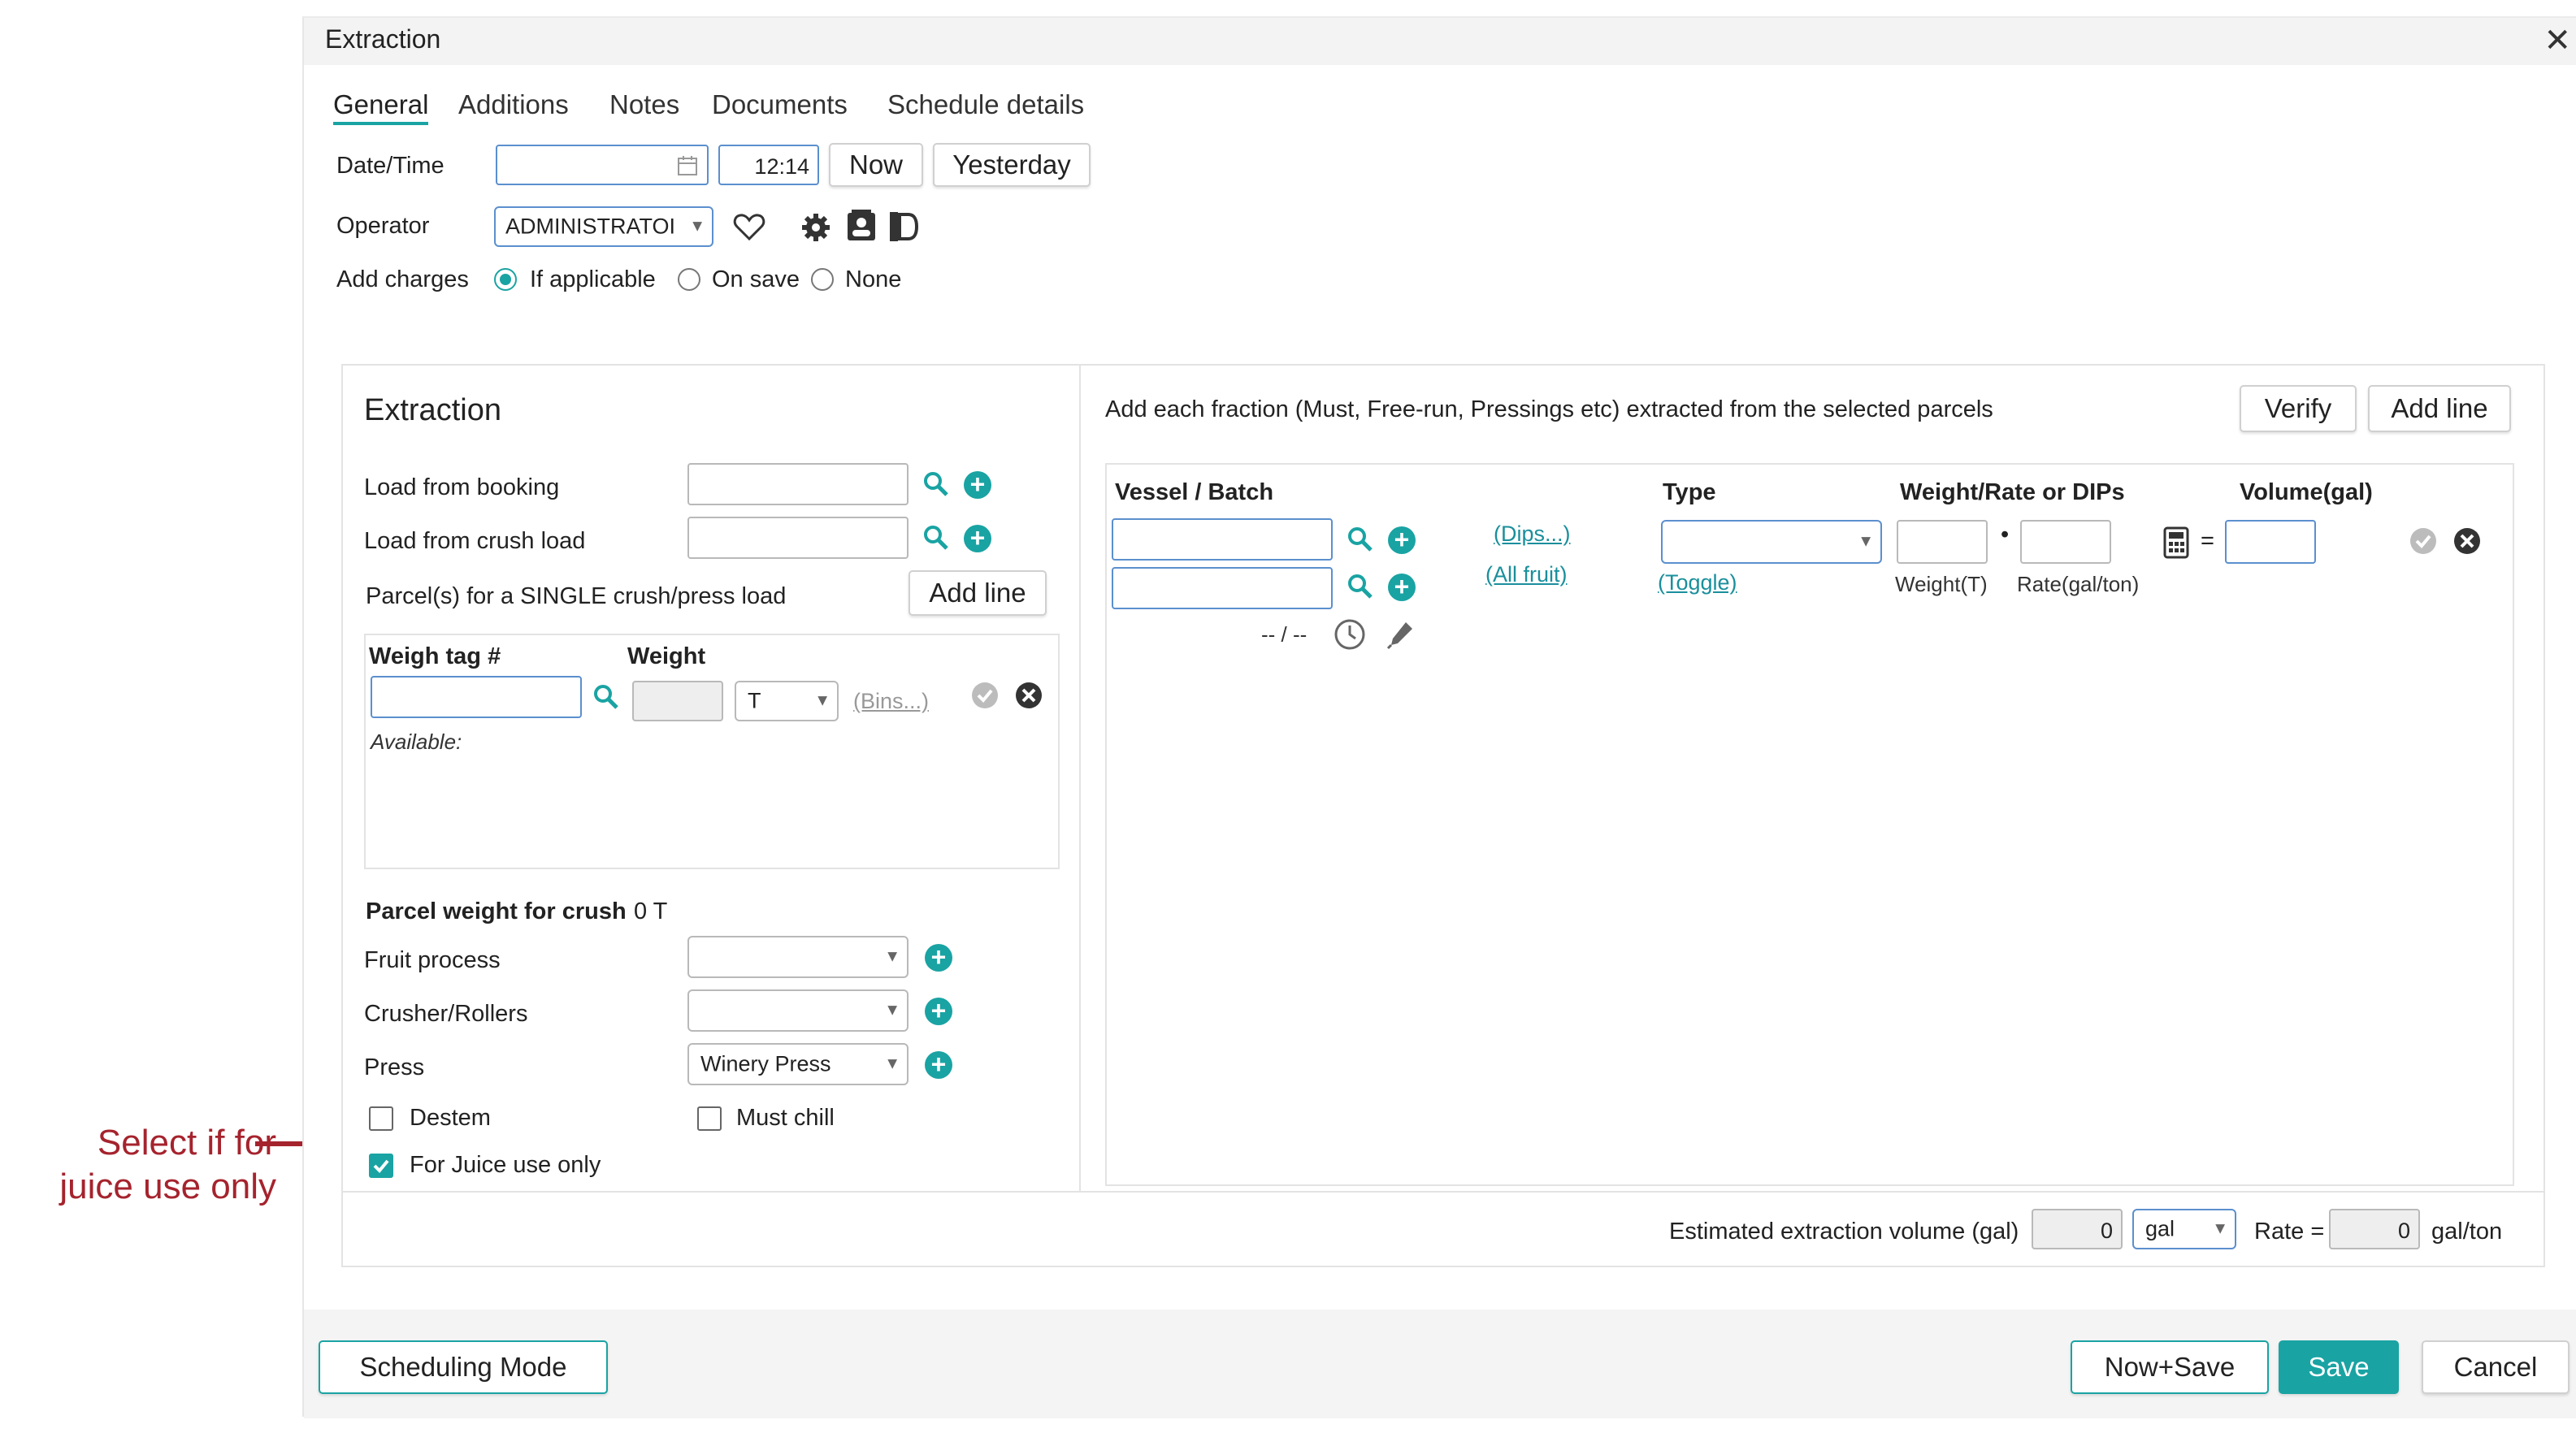 The width and height of the screenshot is (2576, 1433). What do you see at coordinates (1942, 542) in the screenshot?
I see `weight-t-input` at bounding box center [1942, 542].